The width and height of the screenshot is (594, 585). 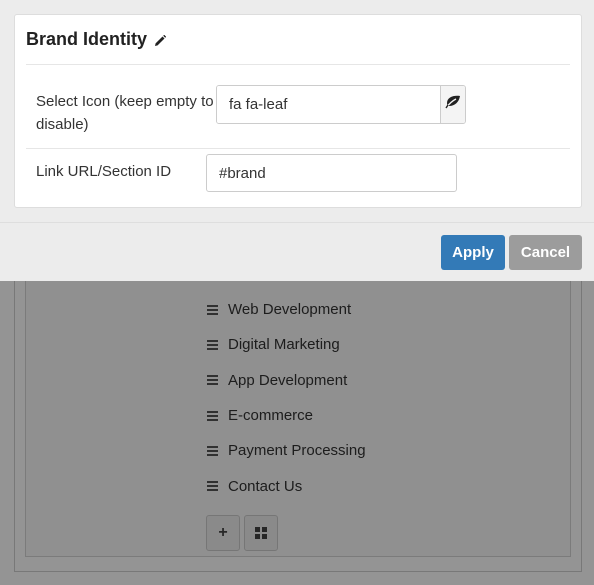 I want to click on icon-preview-button, so click(x=452, y=104).